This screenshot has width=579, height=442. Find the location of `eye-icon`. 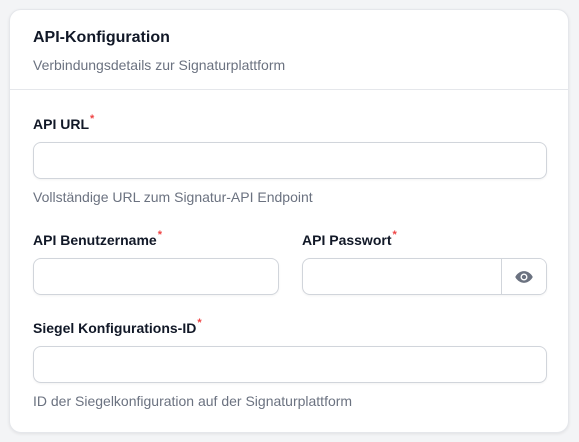

eye-icon is located at coordinates (524, 276).